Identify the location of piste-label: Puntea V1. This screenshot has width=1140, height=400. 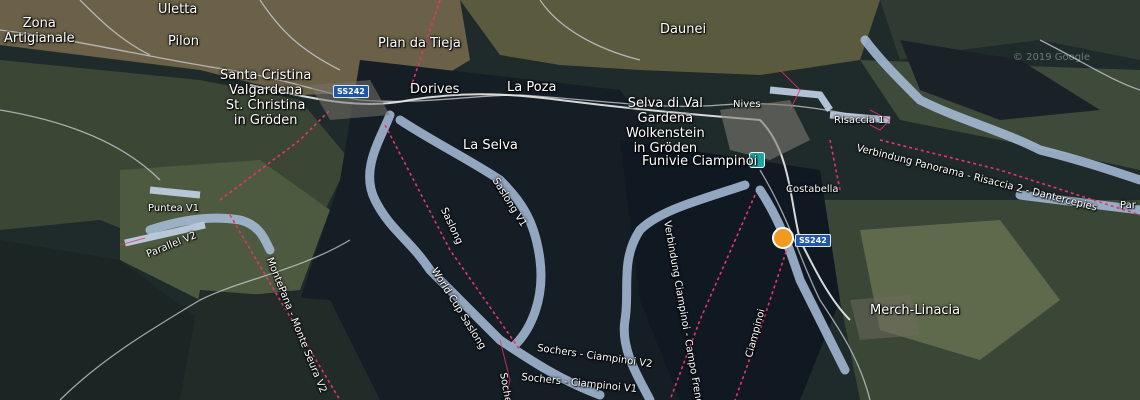
(174, 208).